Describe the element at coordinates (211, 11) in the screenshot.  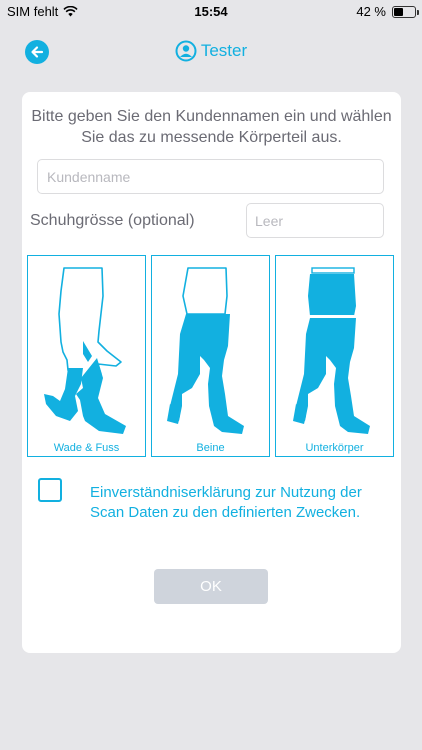
I see `status-bar: SIM fehlt 15:54 42 %` at that location.